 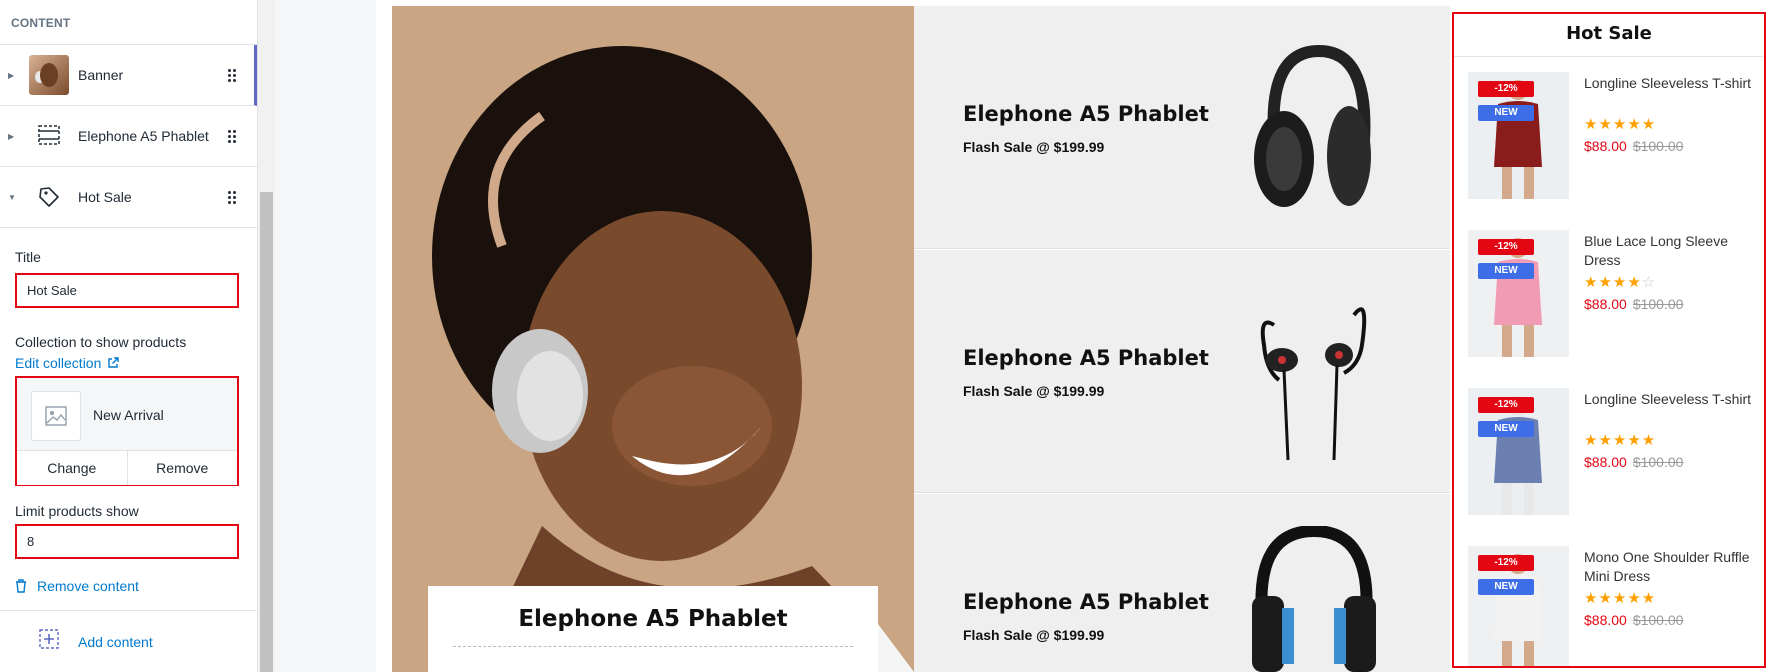 I want to click on banner-caption-card: Elephone A5 Phablet, so click(x=653, y=629).